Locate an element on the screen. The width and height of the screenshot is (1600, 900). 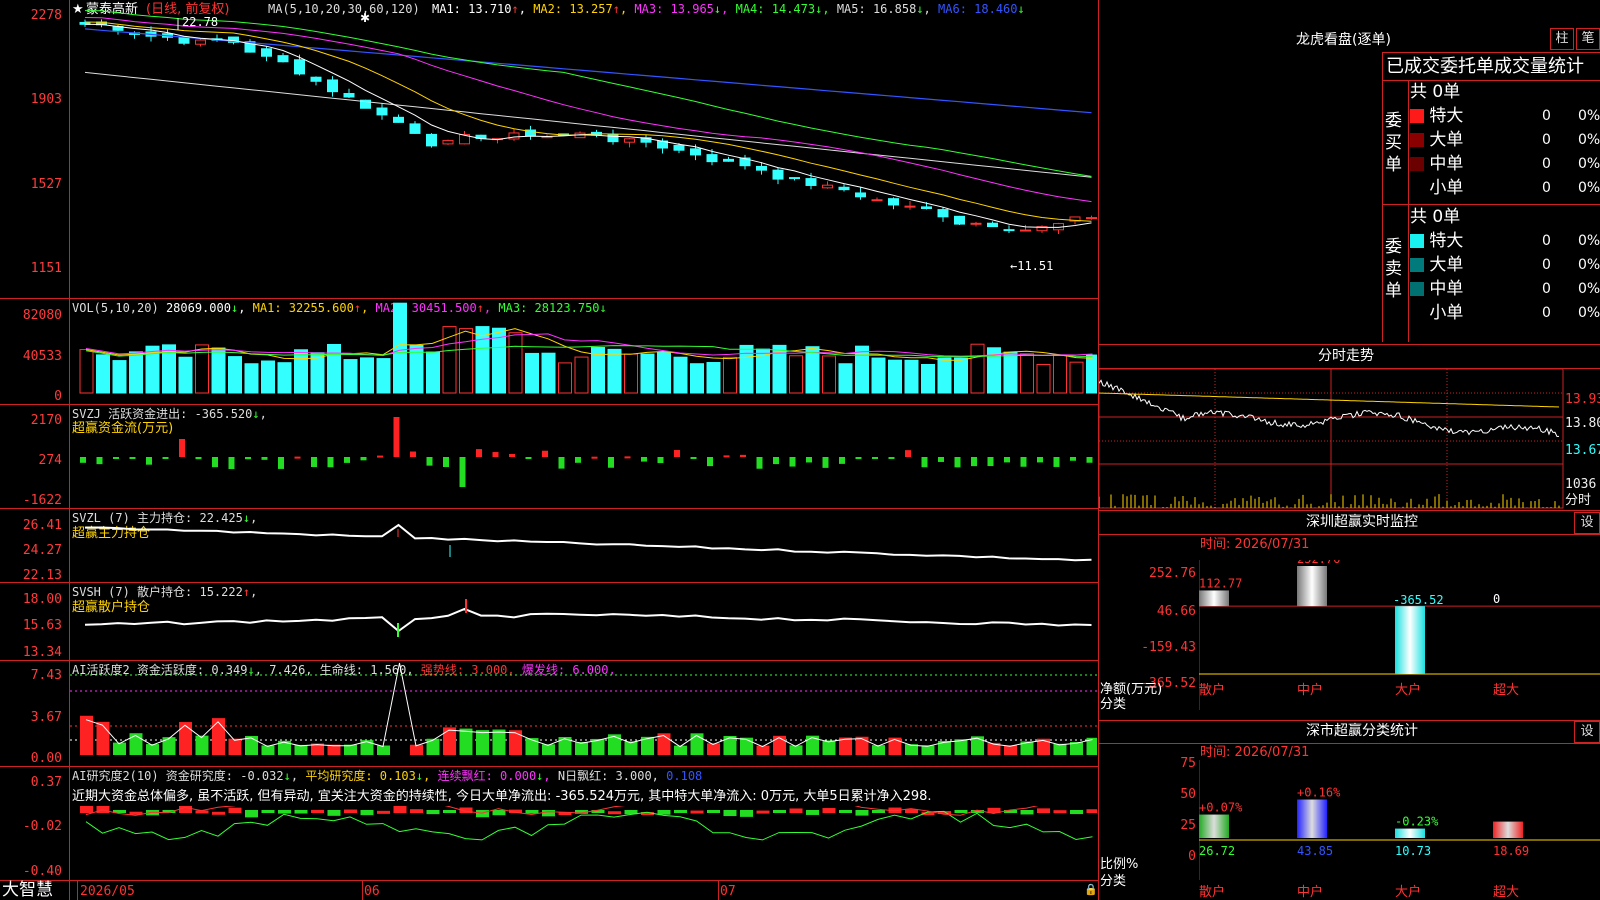
y-tick-svzj: 274 is located at coordinates (50, 460).